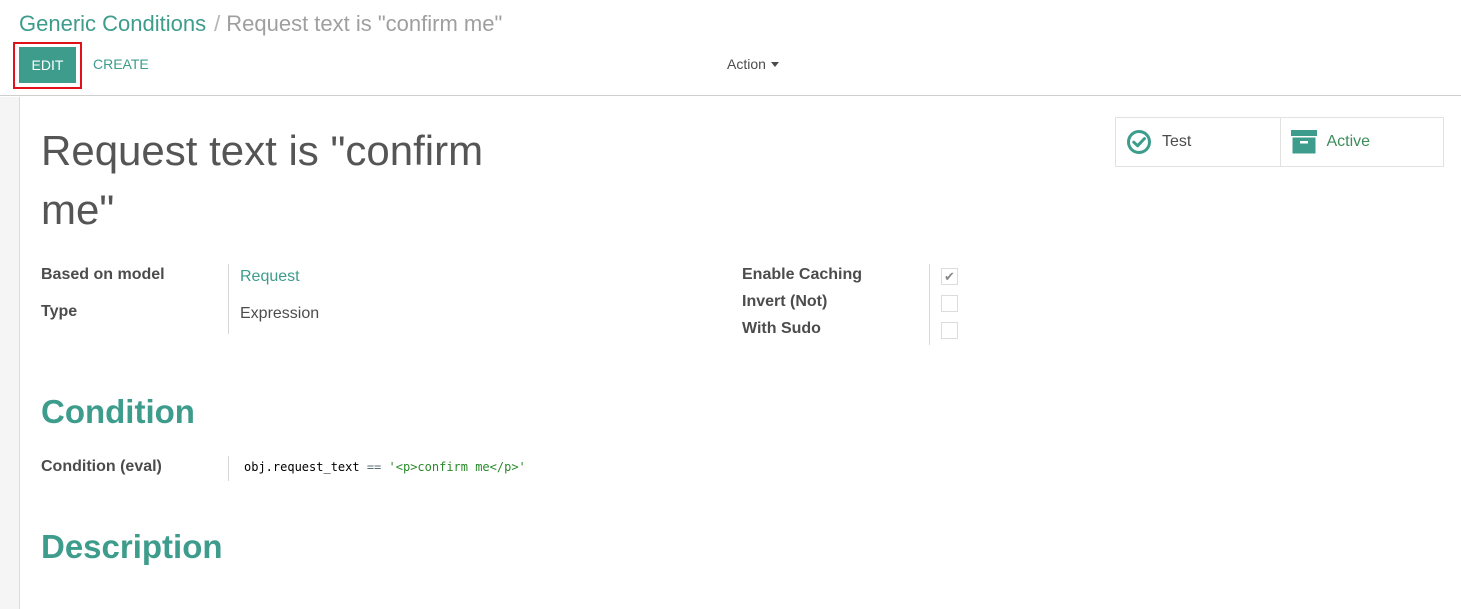 The width and height of the screenshot is (1461, 609). I want to click on form-sheet-margin, so click(10, 353).